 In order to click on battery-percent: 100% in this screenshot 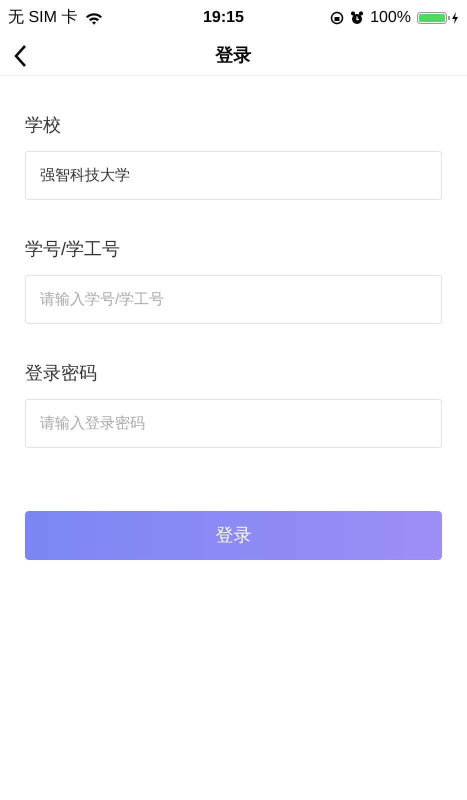, I will do `click(390, 18)`.